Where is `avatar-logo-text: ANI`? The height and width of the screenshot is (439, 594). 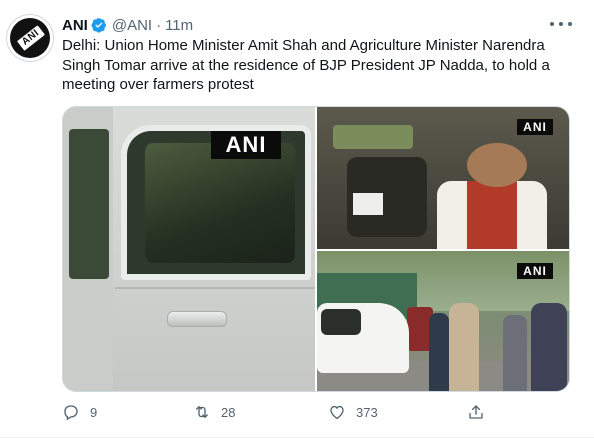
avatar-logo-text: ANI is located at coordinates (31, 38).